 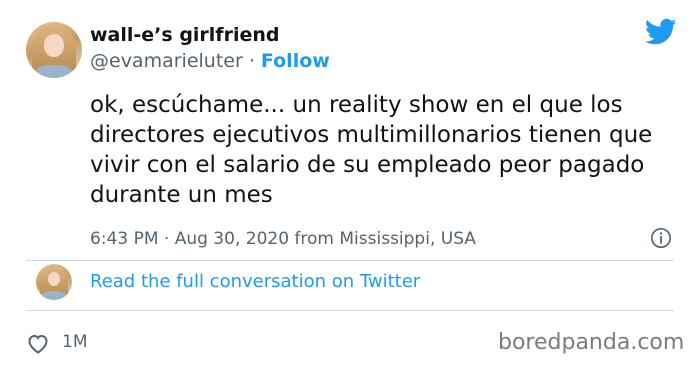 I want to click on boredpanda-watermark: boredpanda.com, so click(x=591, y=342).